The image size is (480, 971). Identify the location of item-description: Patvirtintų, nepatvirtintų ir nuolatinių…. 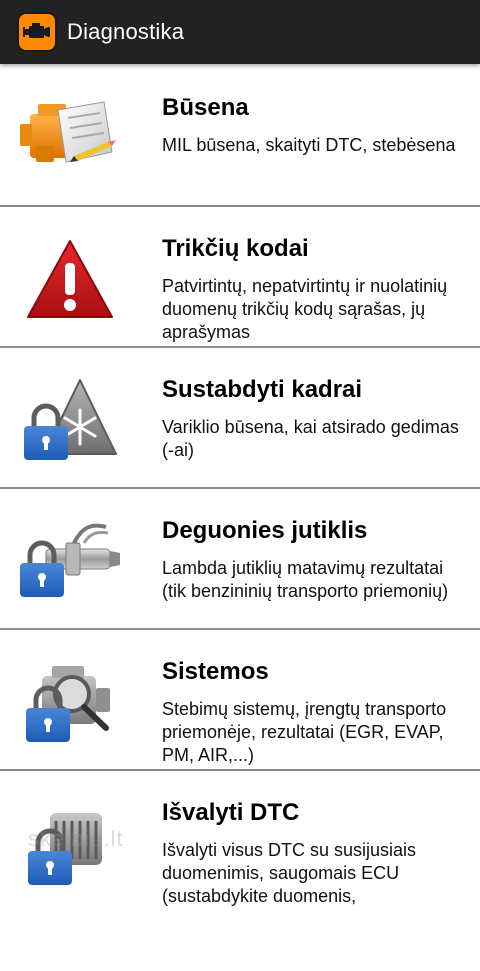
(305, 309).